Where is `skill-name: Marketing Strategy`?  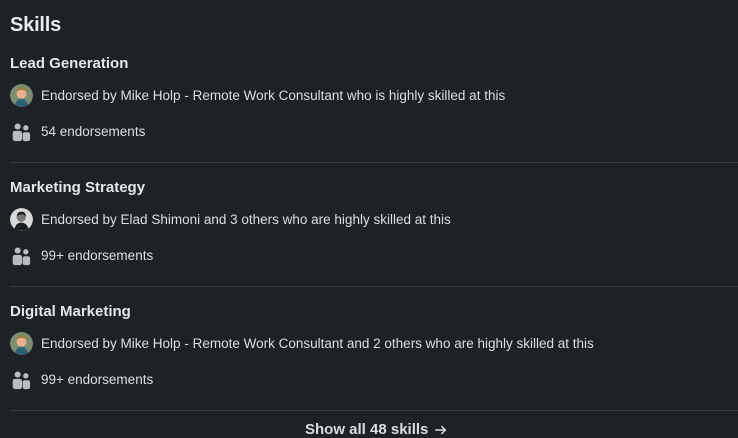
skill-name: Marketing Strategy is located at coordinates (77, 187).